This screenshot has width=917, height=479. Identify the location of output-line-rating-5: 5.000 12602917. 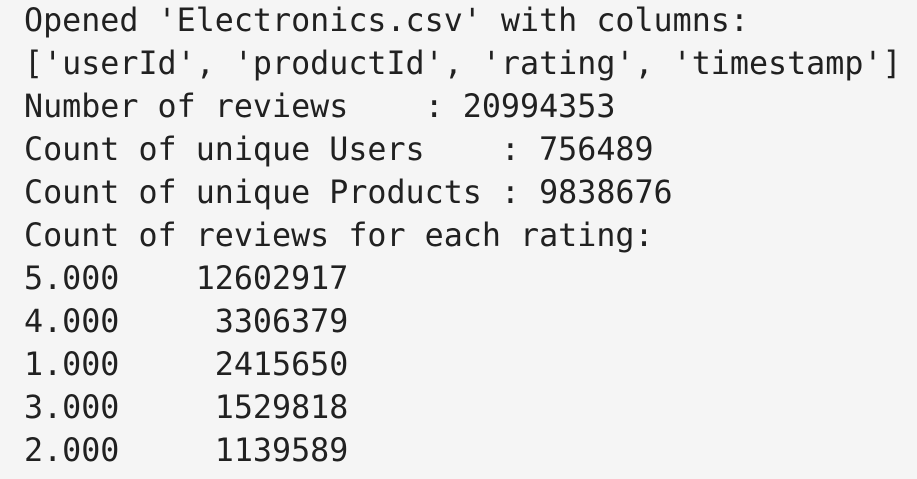
(186, 279).